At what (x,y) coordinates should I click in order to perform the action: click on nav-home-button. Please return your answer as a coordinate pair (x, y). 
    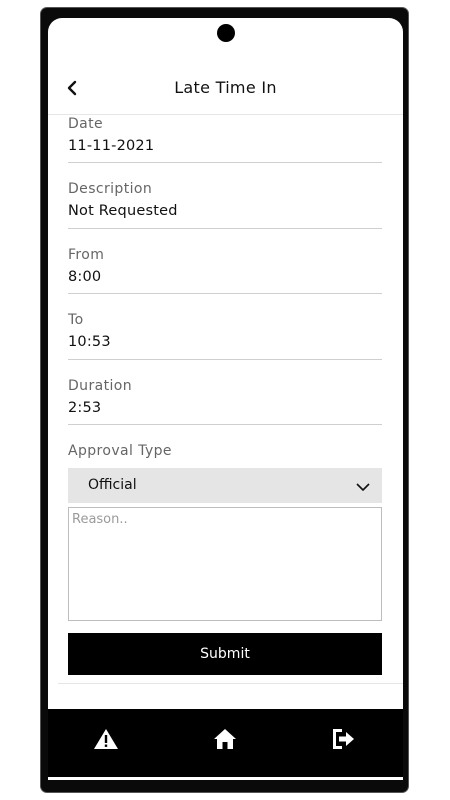
    Looking at the image, I should click on (227, 740).